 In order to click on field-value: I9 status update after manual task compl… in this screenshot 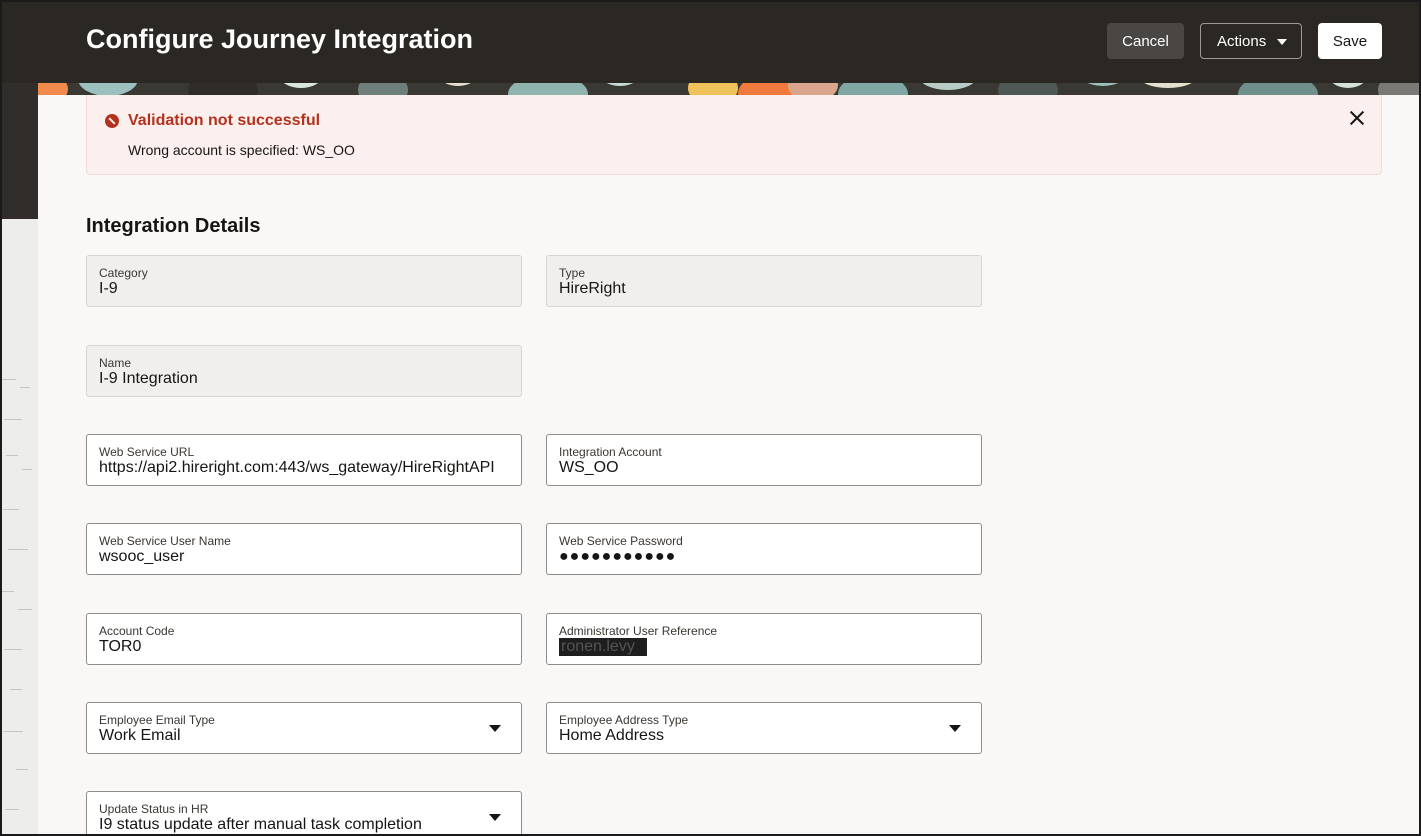, I will do `click(290, 825)`.